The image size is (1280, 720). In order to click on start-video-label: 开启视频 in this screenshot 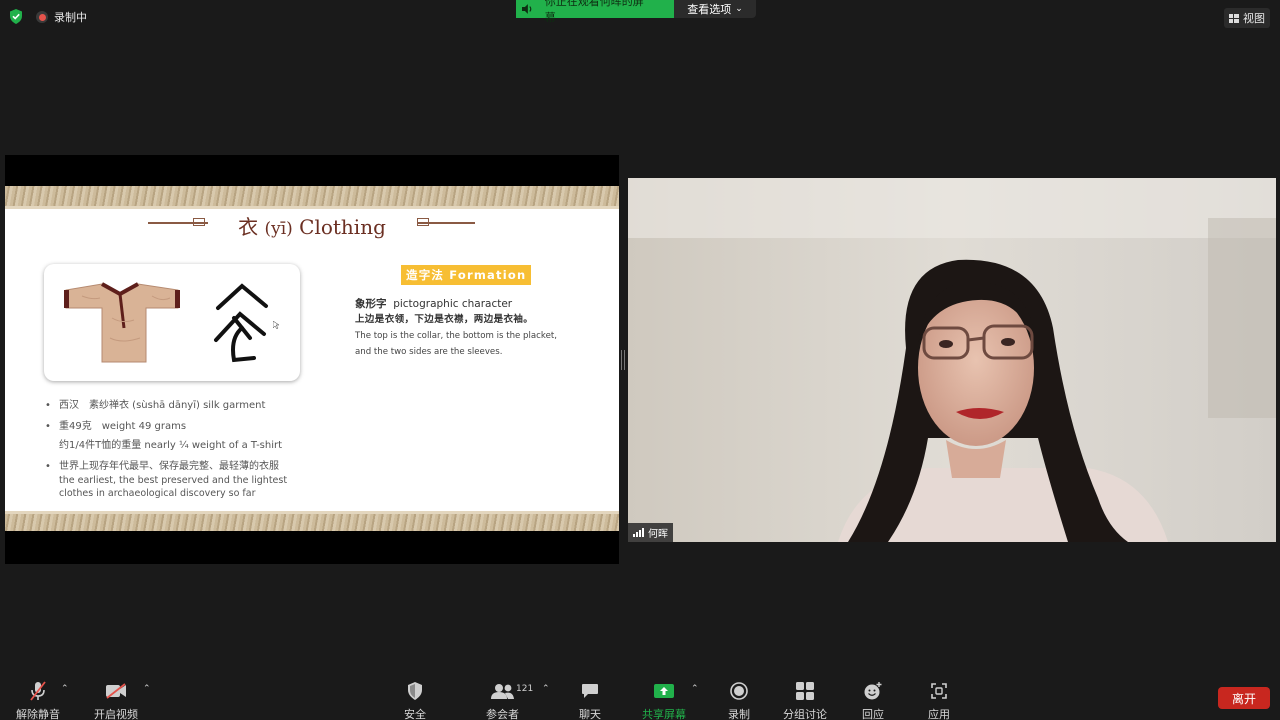, I will do `click(116, 714)`.